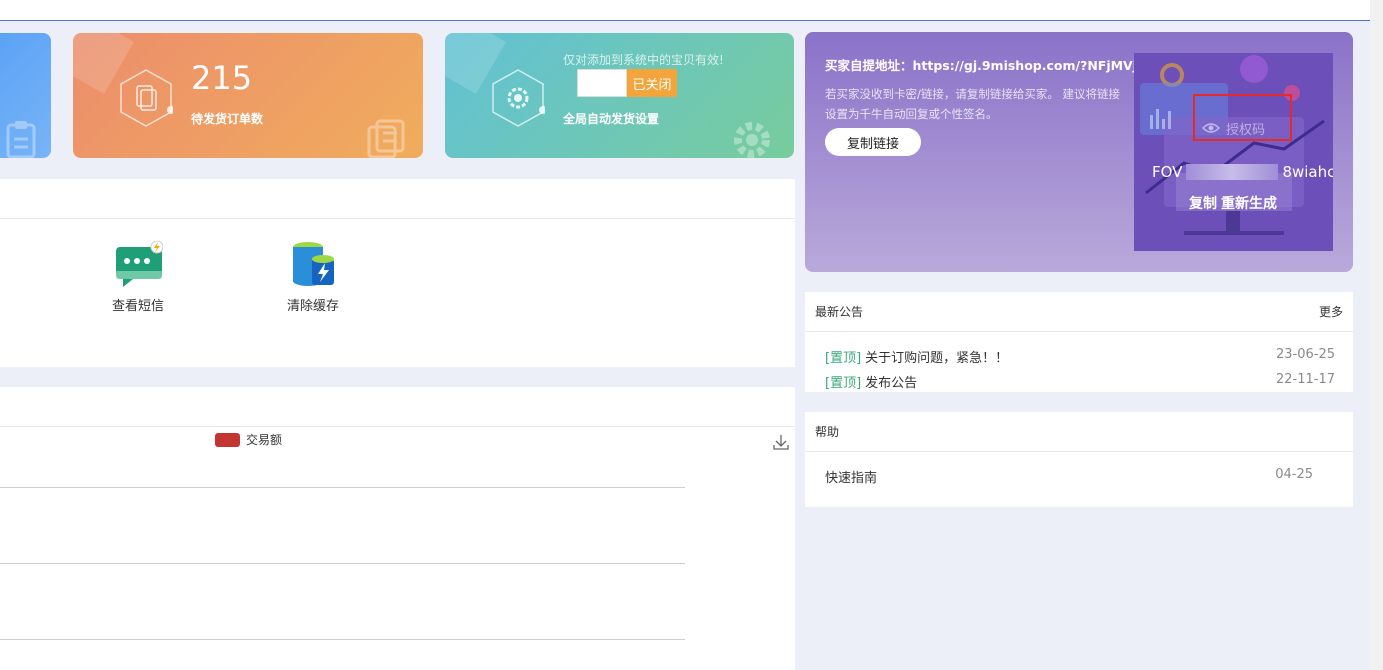 The height and width of the screenshot is (670, 1383). I want to click on notice-more-link: 更多, so click(1331, 311).